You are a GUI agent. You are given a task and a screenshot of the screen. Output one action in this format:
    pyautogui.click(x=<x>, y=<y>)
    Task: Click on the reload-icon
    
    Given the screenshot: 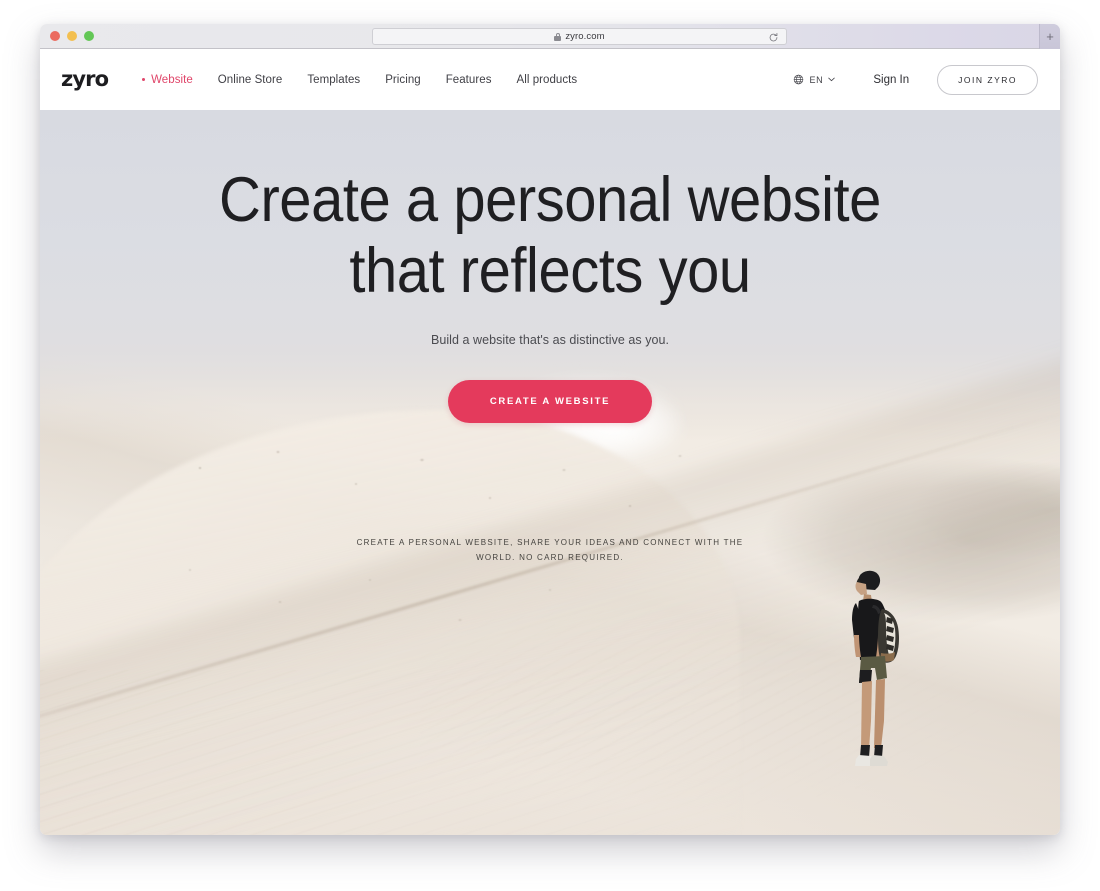 What is the action you would take?
    pyautogui.click(x=773, y=37)
    